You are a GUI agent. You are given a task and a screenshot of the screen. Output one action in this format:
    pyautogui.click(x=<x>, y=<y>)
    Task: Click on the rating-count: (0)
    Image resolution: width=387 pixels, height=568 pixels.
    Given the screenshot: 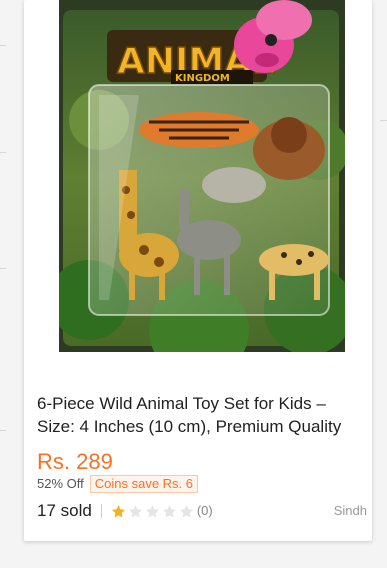 What is the action you would take?
    pyautogui.click(x=204, y=510)
    